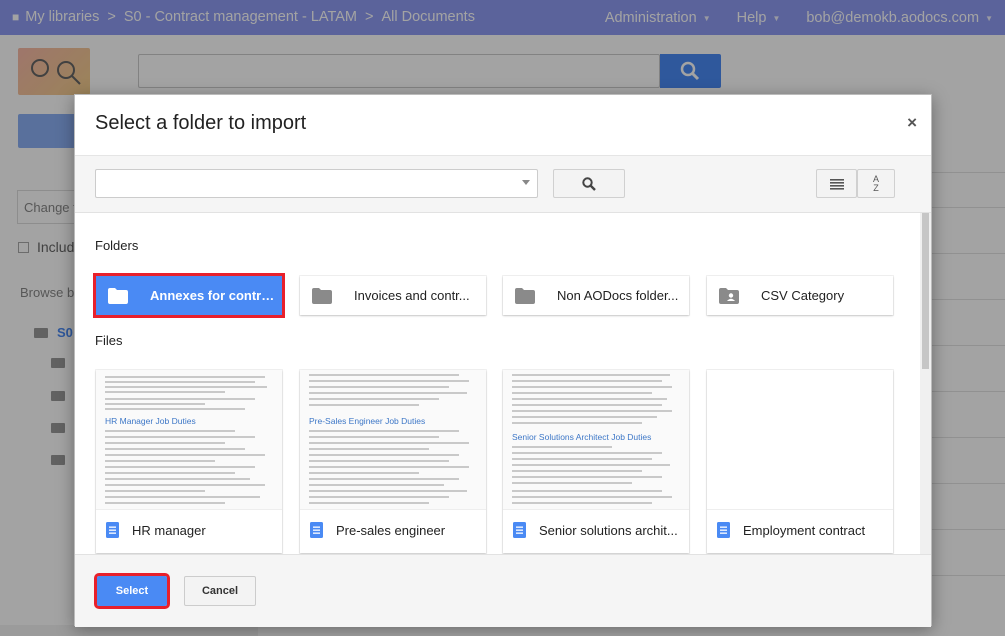 The width and height of the screenshot is (1005, 636). I want to click on shared-folder-icon, so click(729, 295).